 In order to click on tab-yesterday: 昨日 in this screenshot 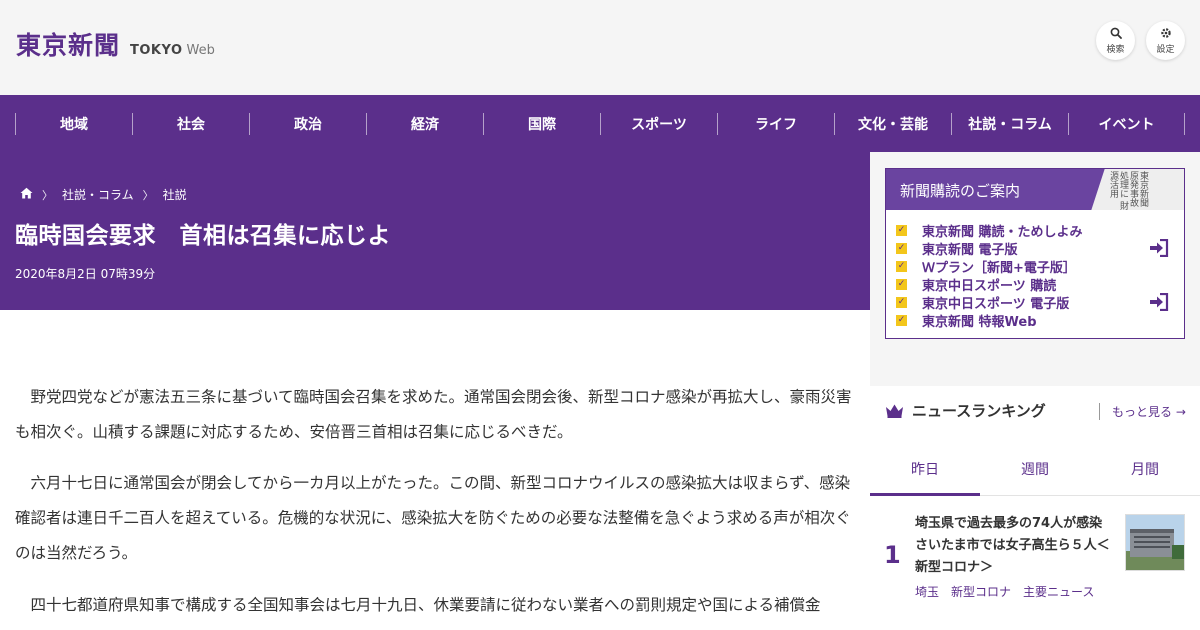, I will do `click(925, 469)`.